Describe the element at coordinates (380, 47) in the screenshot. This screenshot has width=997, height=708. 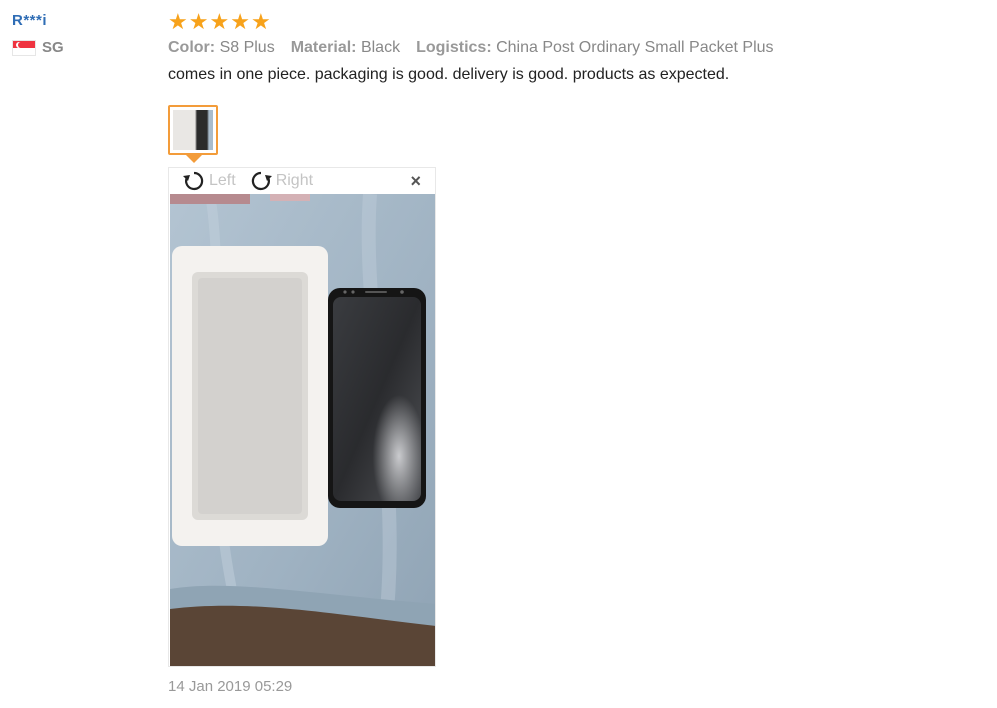
I see `attribute-value: Black` at that location.